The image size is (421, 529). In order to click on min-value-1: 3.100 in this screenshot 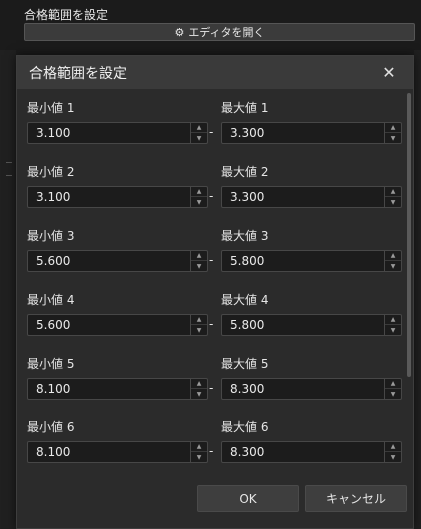, I will do `click(53, 133)`.